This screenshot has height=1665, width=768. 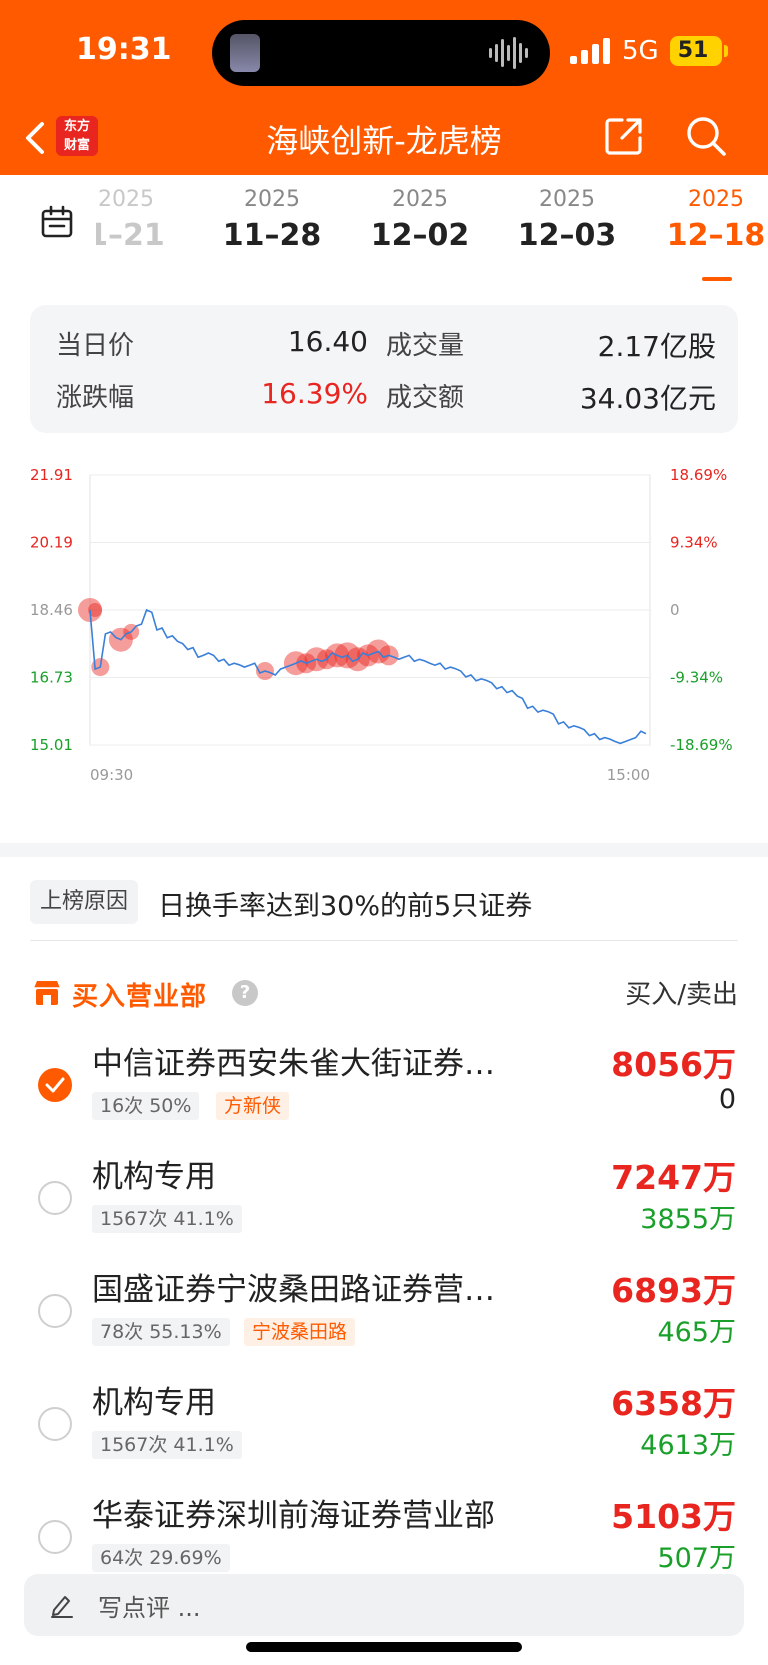 I want to click on y-left-tick: 16.73, so click(x=51, y=678).